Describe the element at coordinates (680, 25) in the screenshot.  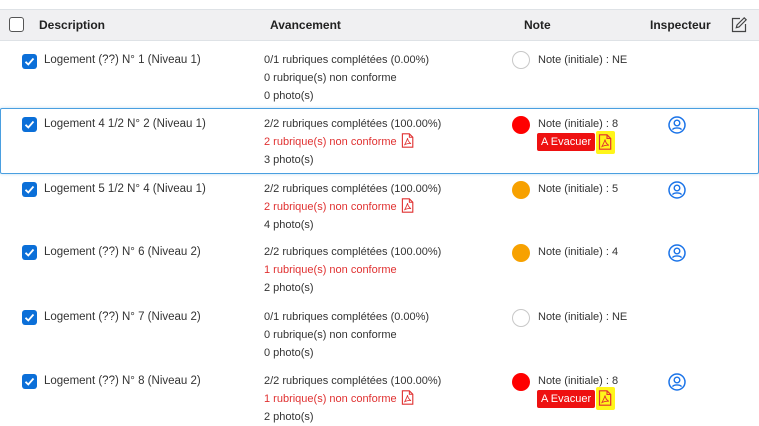
I see `header-inspecteur: Inspecteur` at that location.